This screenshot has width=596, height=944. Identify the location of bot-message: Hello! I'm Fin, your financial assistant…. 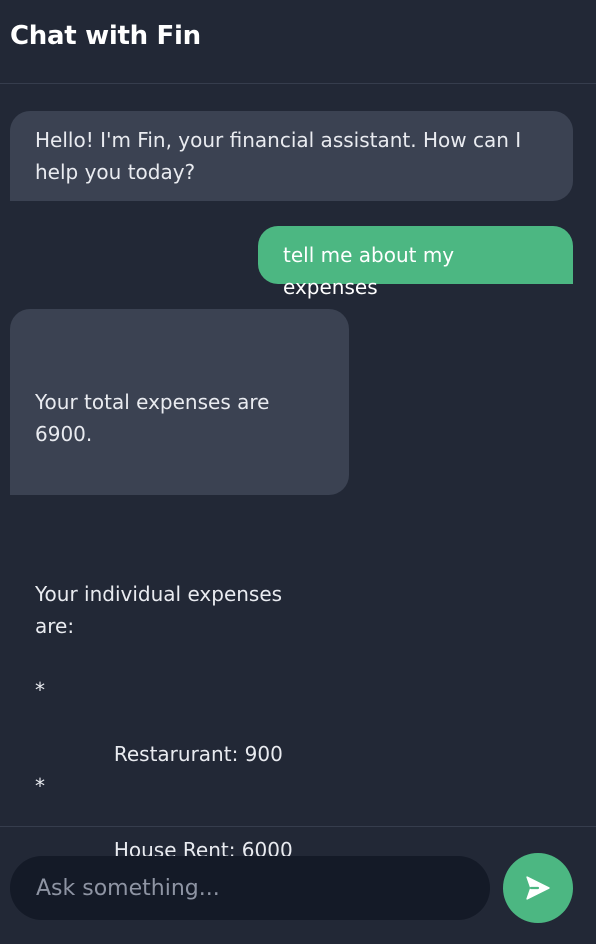
(291, 156).